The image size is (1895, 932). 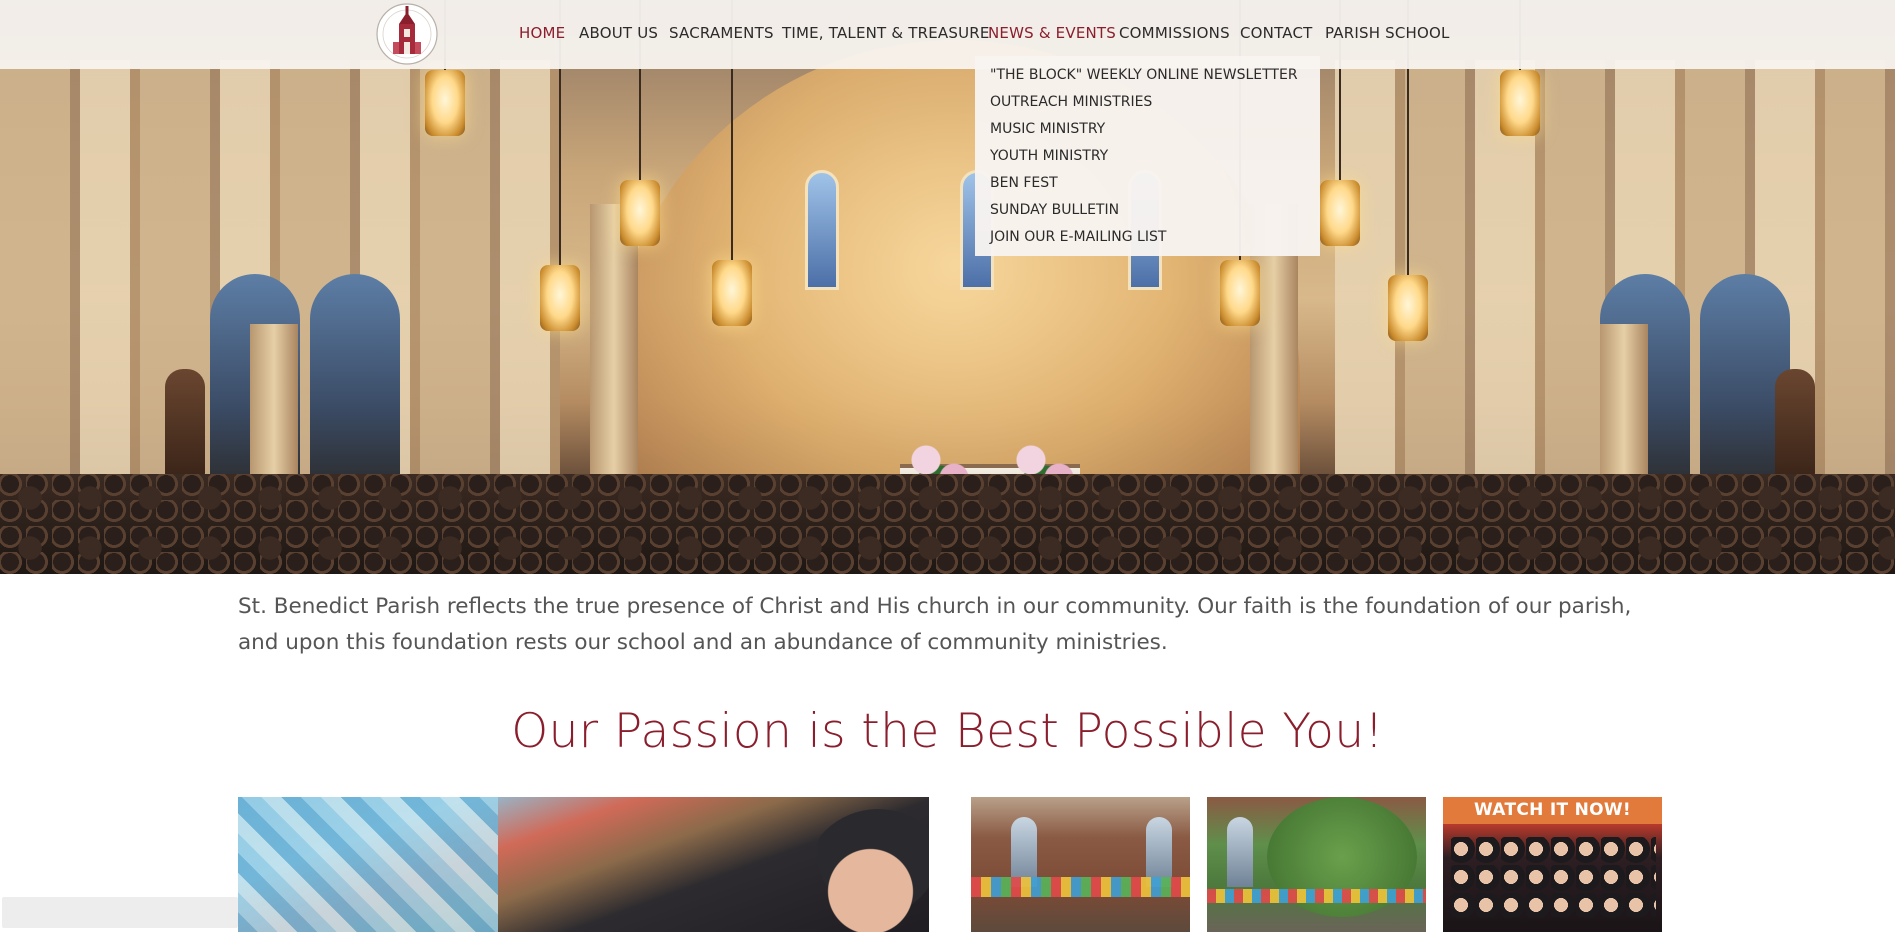 I want to click on cookie-consent-bar, so click(x=120, y=912).